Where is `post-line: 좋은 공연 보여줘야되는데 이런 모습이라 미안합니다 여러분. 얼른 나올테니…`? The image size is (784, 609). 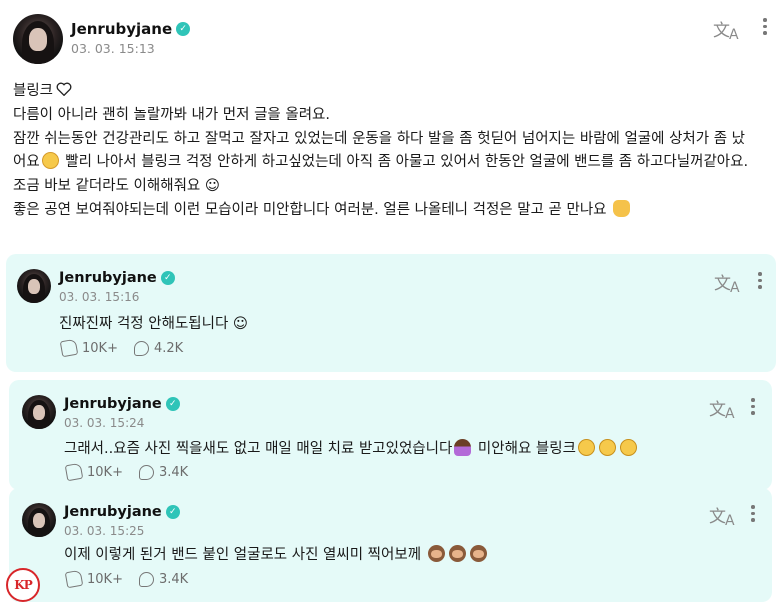 post-line: 좋은 공연 보여줘야되는데 이런 모습이라 미안합니다 여러분. 얼른 나올테니… is located at coordinates (310, 209).